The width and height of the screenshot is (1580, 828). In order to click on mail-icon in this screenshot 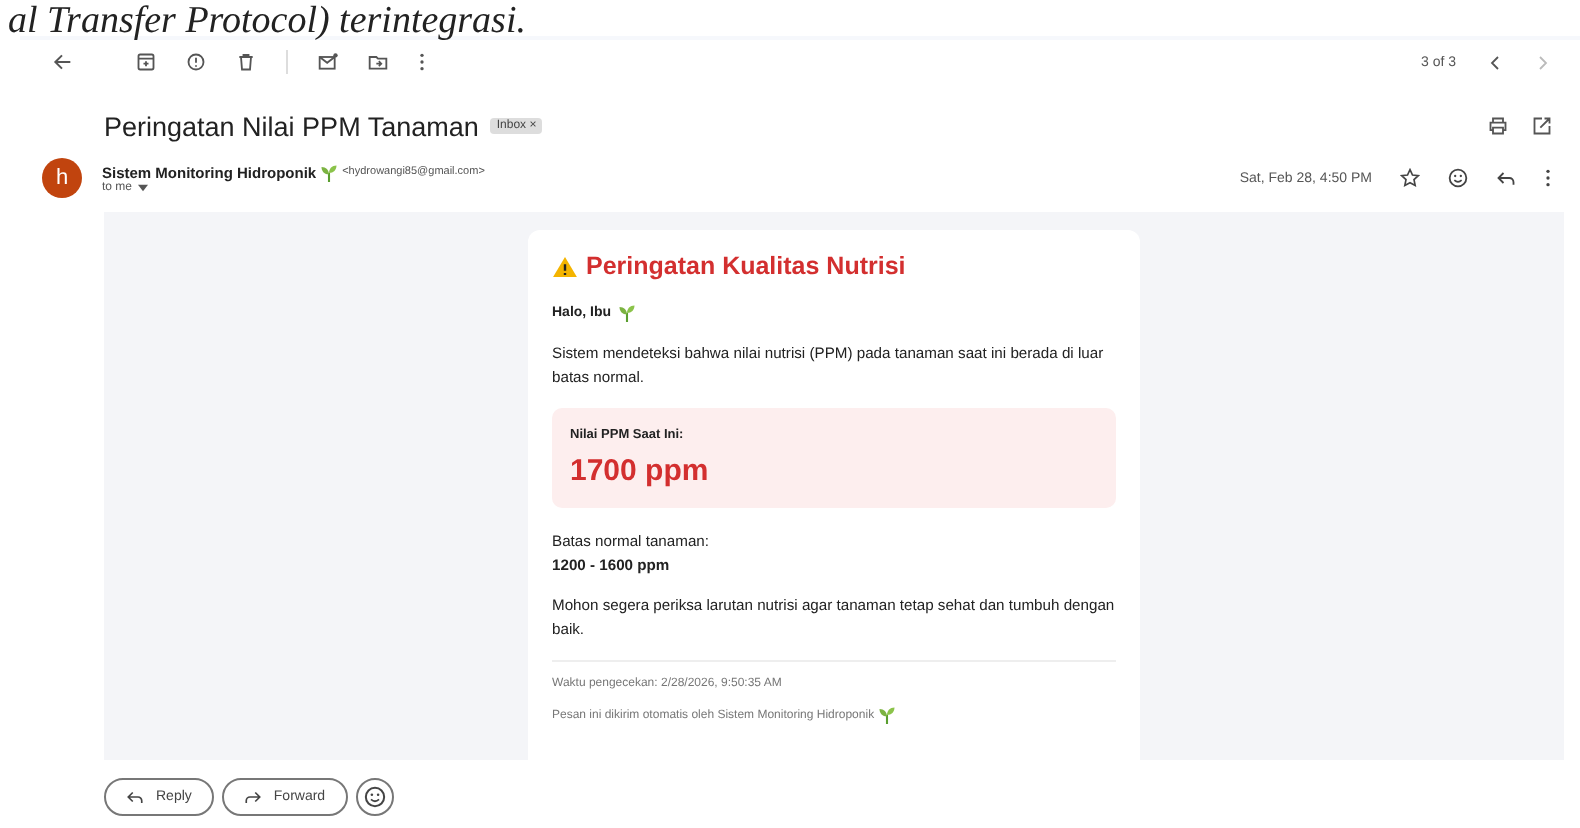, I will do `click(328, 62)`.